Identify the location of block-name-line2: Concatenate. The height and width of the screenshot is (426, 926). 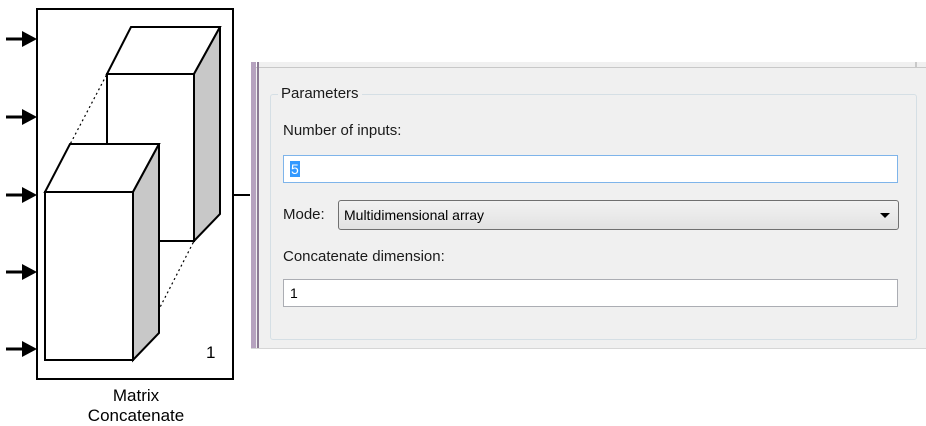
(136, 415).